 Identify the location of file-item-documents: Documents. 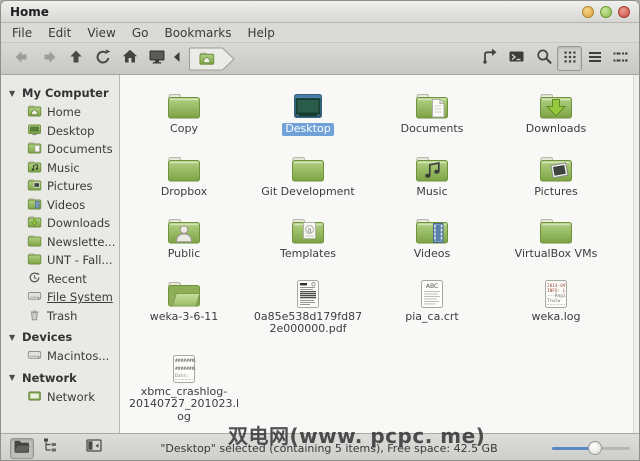
(432, 111).